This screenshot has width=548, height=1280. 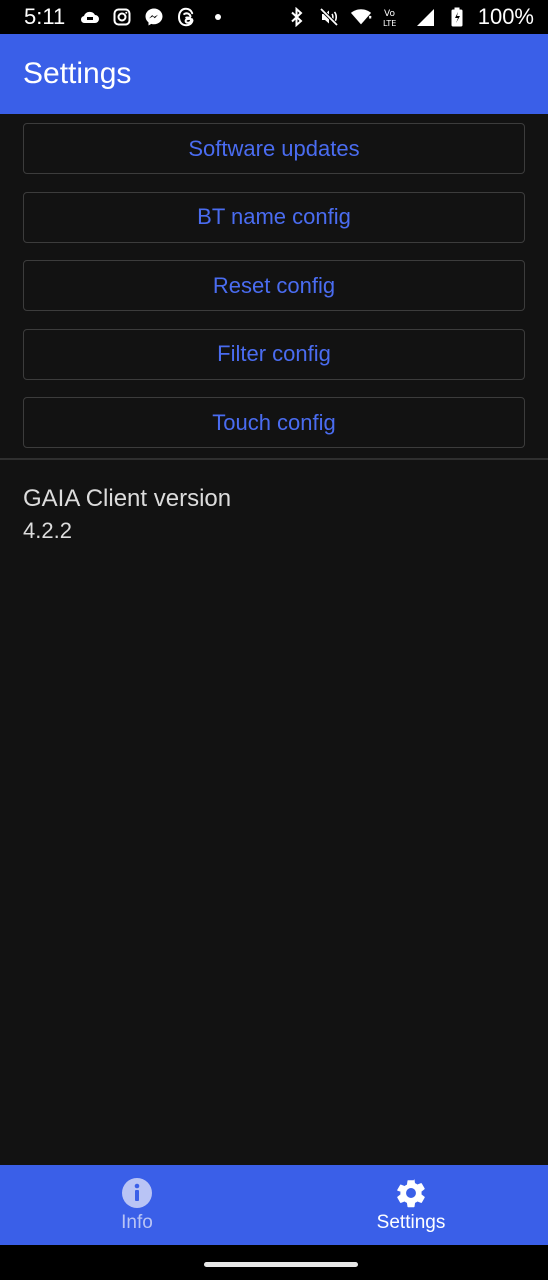 I want to click on gear-icon, so click(x=411, y=1193).